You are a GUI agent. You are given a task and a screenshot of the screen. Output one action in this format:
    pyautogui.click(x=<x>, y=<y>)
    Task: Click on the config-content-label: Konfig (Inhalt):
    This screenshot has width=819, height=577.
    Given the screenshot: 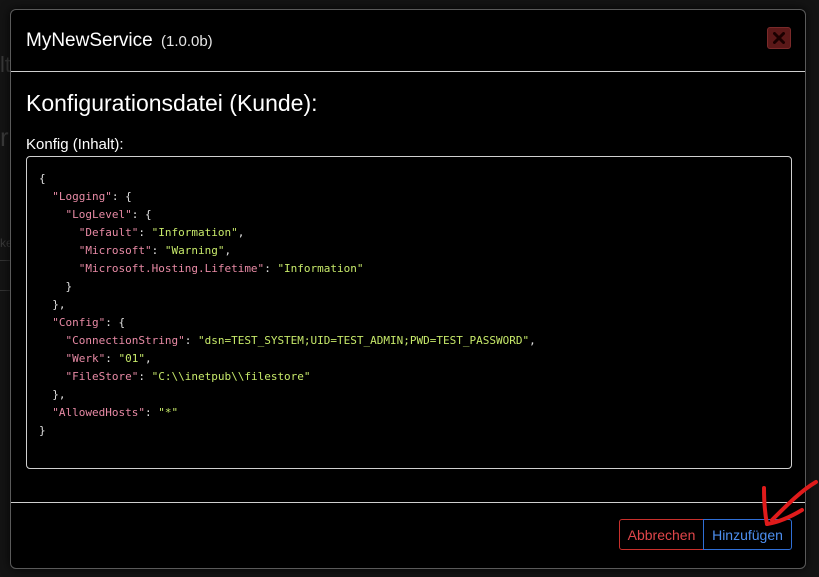 What is the action you would take?
    pyautogui.click(x=75, y=144)
    